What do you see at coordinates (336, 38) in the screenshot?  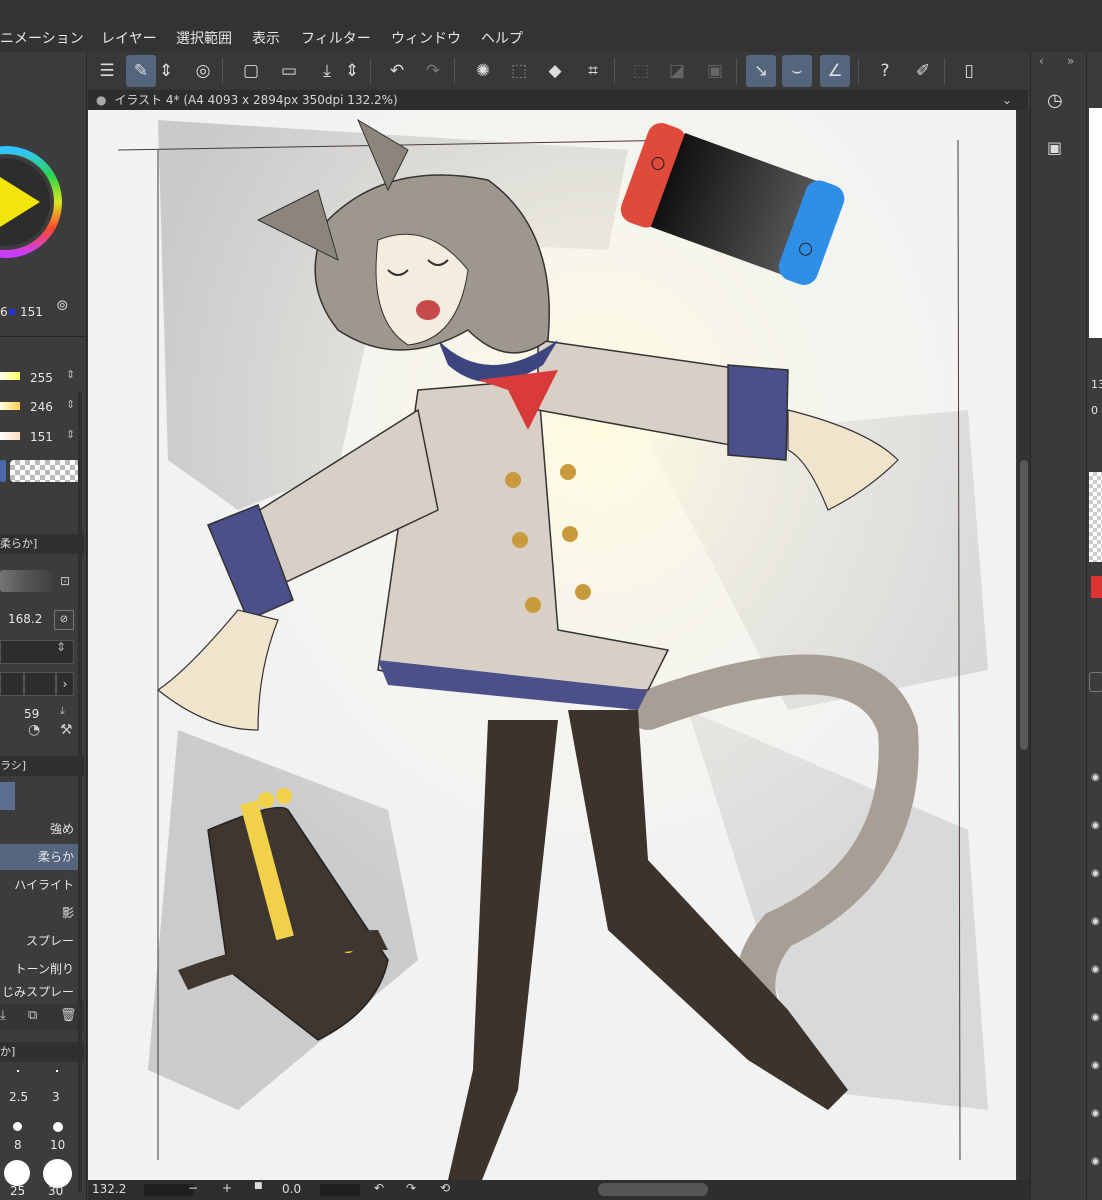 I see `menu-filter: フィルター` at bounding box center [336, 38].